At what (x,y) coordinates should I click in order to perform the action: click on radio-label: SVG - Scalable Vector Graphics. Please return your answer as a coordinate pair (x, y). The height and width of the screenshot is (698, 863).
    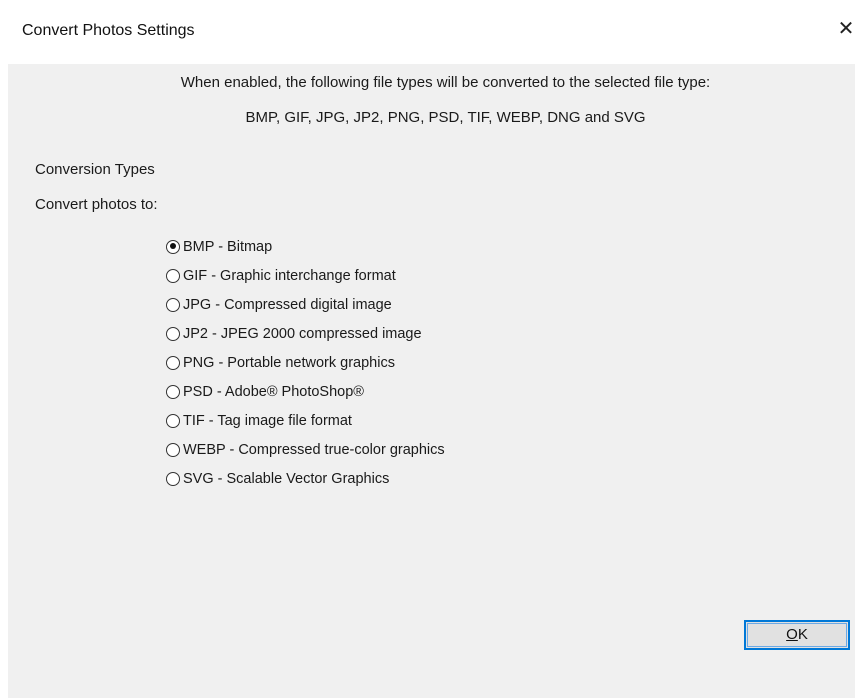
    Looking at the image, I should click on (286, 479).